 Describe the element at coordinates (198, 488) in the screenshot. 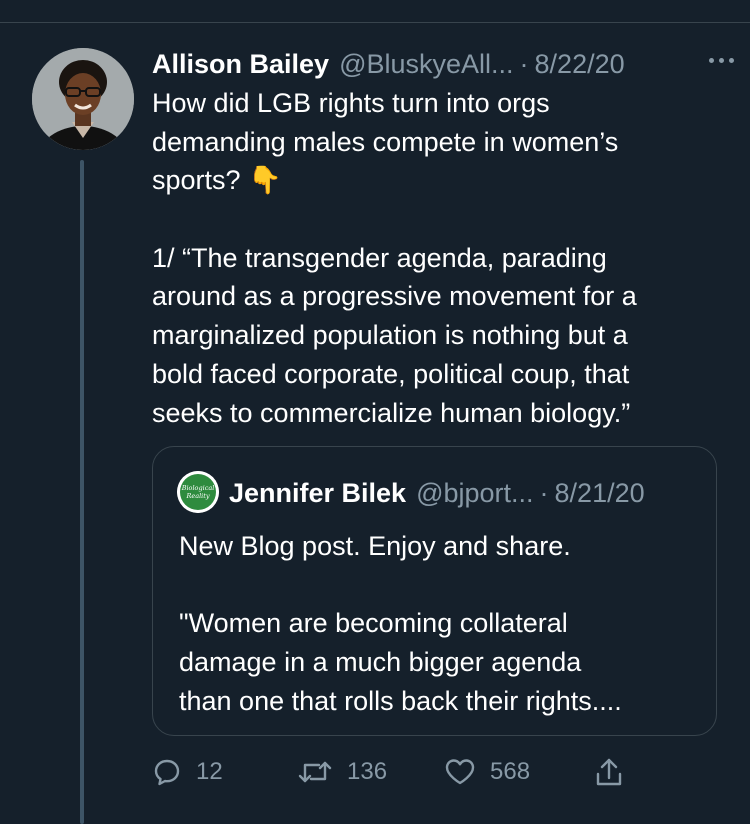

I see `svg-text: Biological` at that location.